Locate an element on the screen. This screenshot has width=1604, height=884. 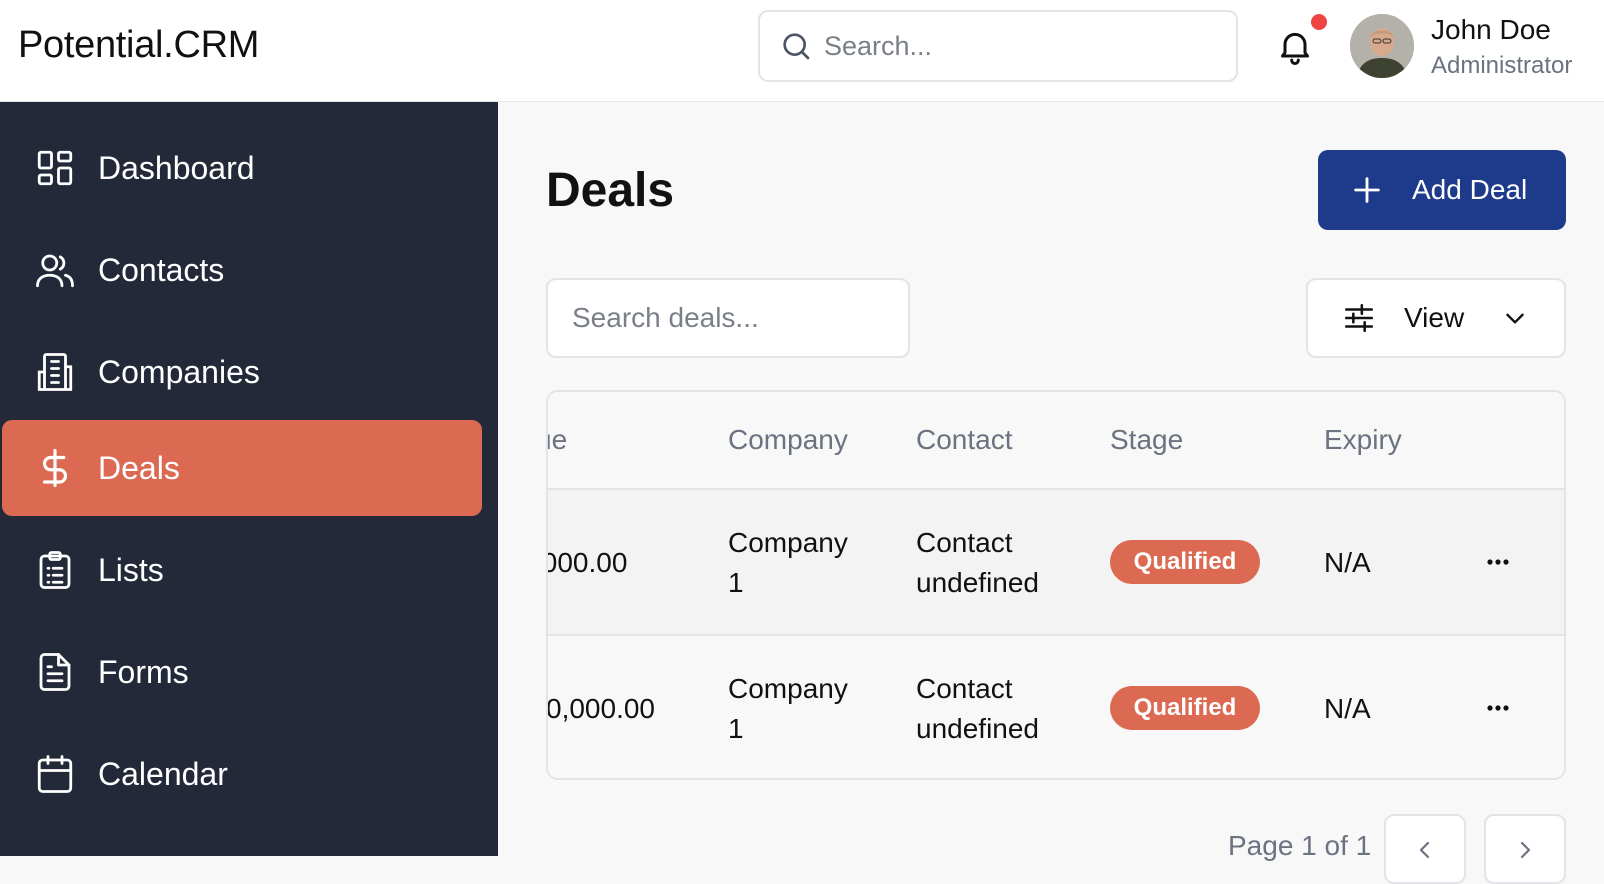
sidebar-item-label: Contacts is located at coordinates (161, 269).